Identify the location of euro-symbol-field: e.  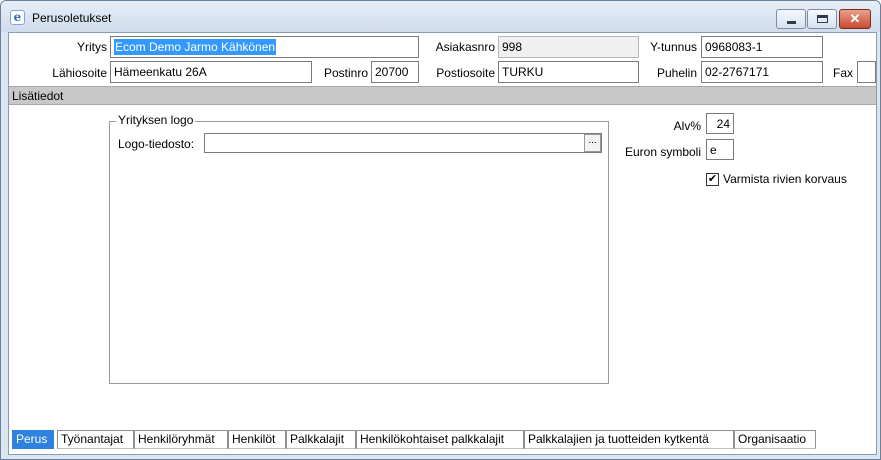
(720, 149).